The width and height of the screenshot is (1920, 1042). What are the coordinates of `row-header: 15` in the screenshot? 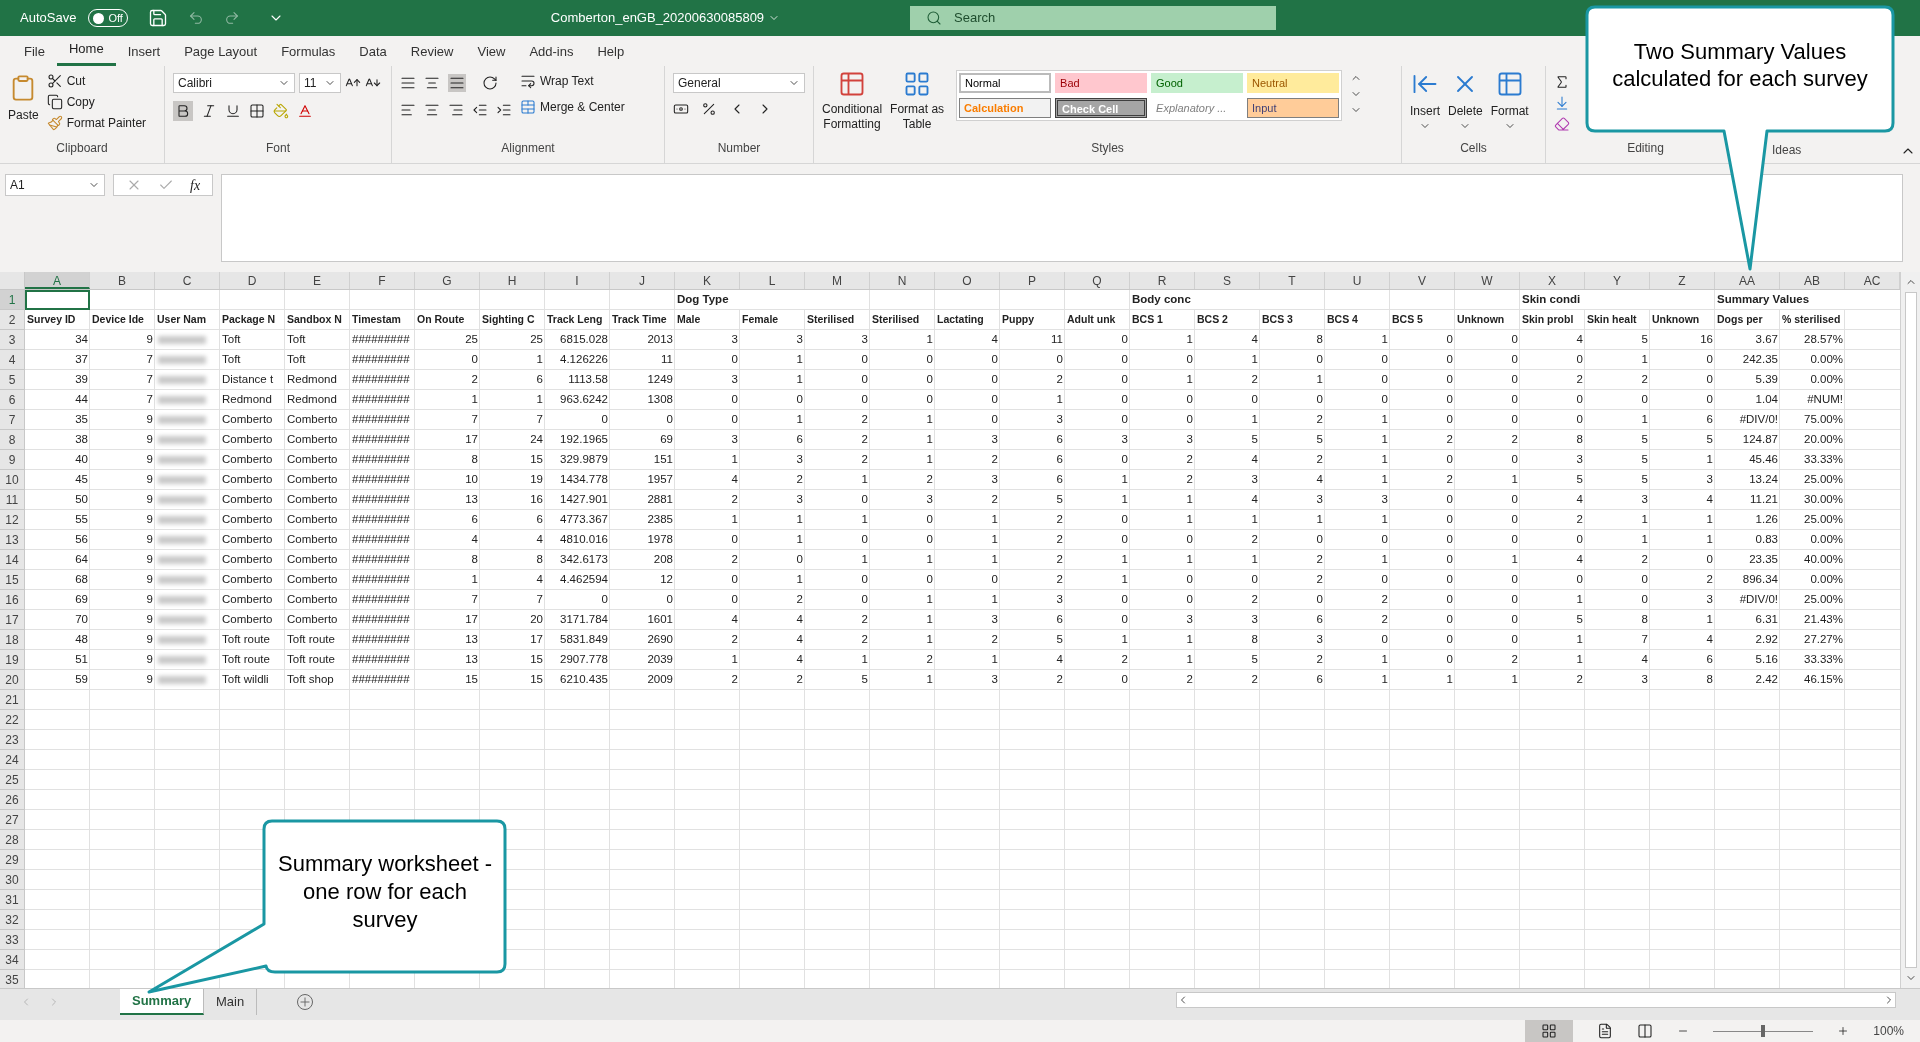 It's located at (12, 580).